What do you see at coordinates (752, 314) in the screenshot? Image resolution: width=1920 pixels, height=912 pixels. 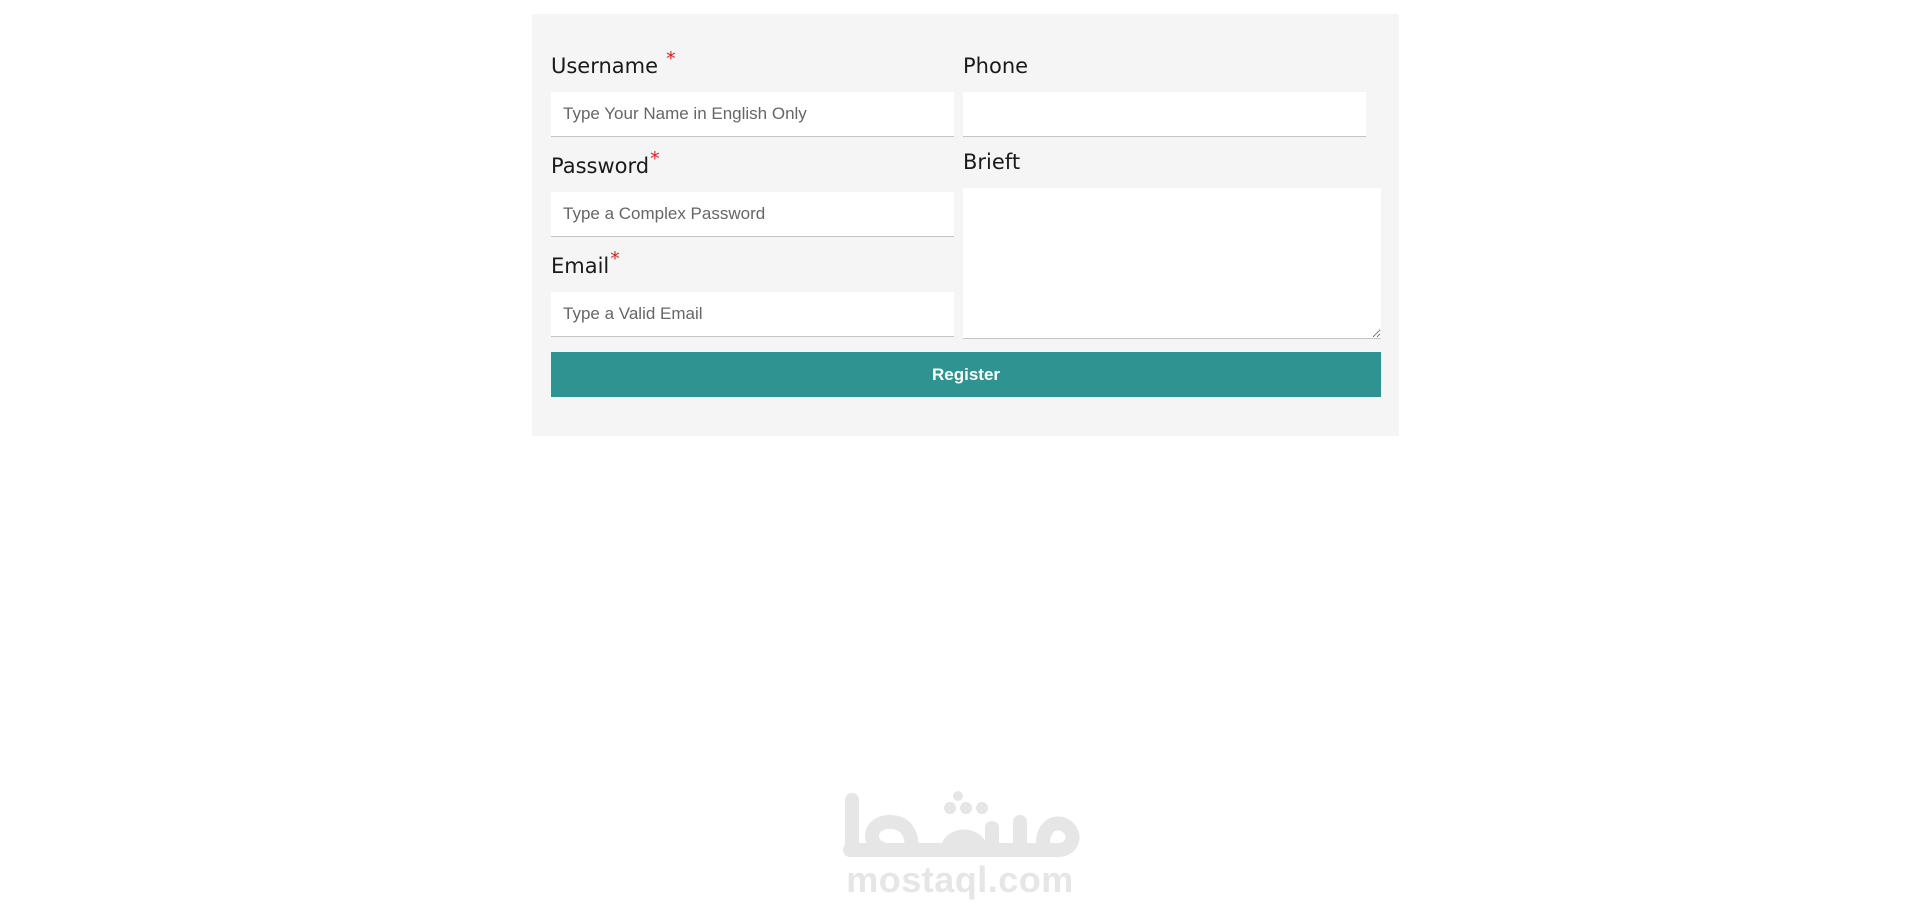 I see `email-input` at bounding box center [752, 314].